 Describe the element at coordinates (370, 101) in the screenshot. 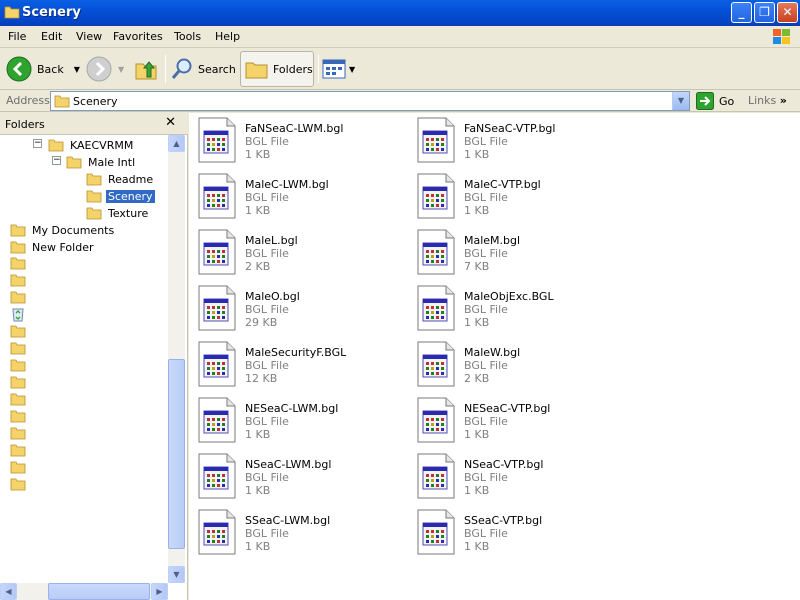

I see `address-field: Scenery ▼` at that location.